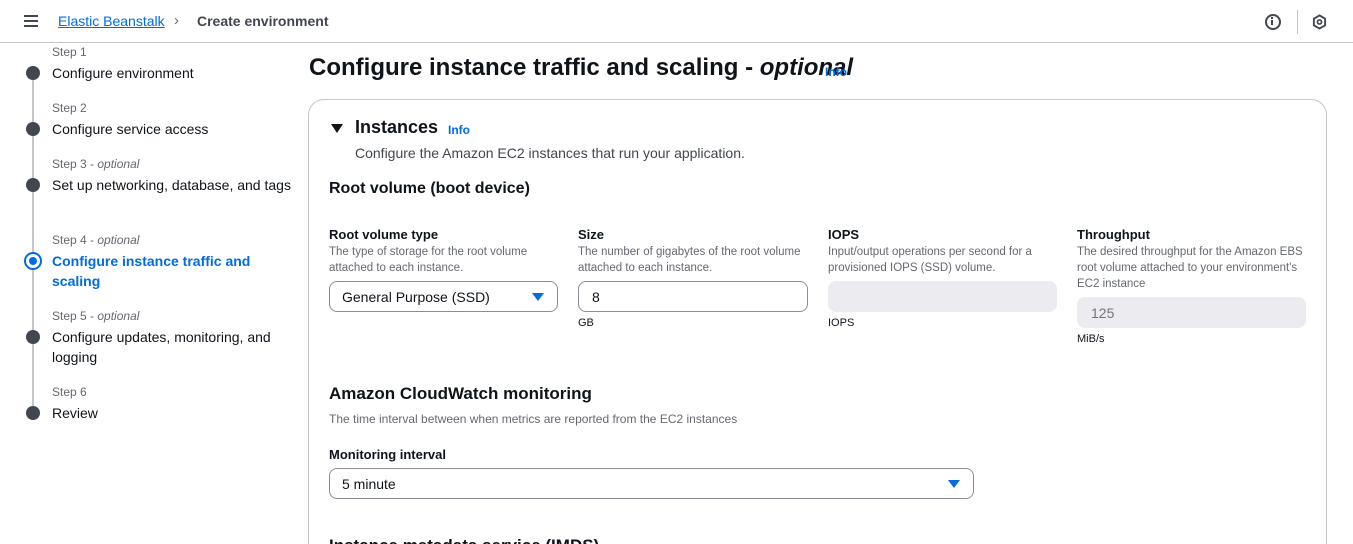 The image size is (1353, 544). What do you see at coordinates (1191, 312) in the screenshot?
I see `throughput-input` at bounding box center [1191, 312].